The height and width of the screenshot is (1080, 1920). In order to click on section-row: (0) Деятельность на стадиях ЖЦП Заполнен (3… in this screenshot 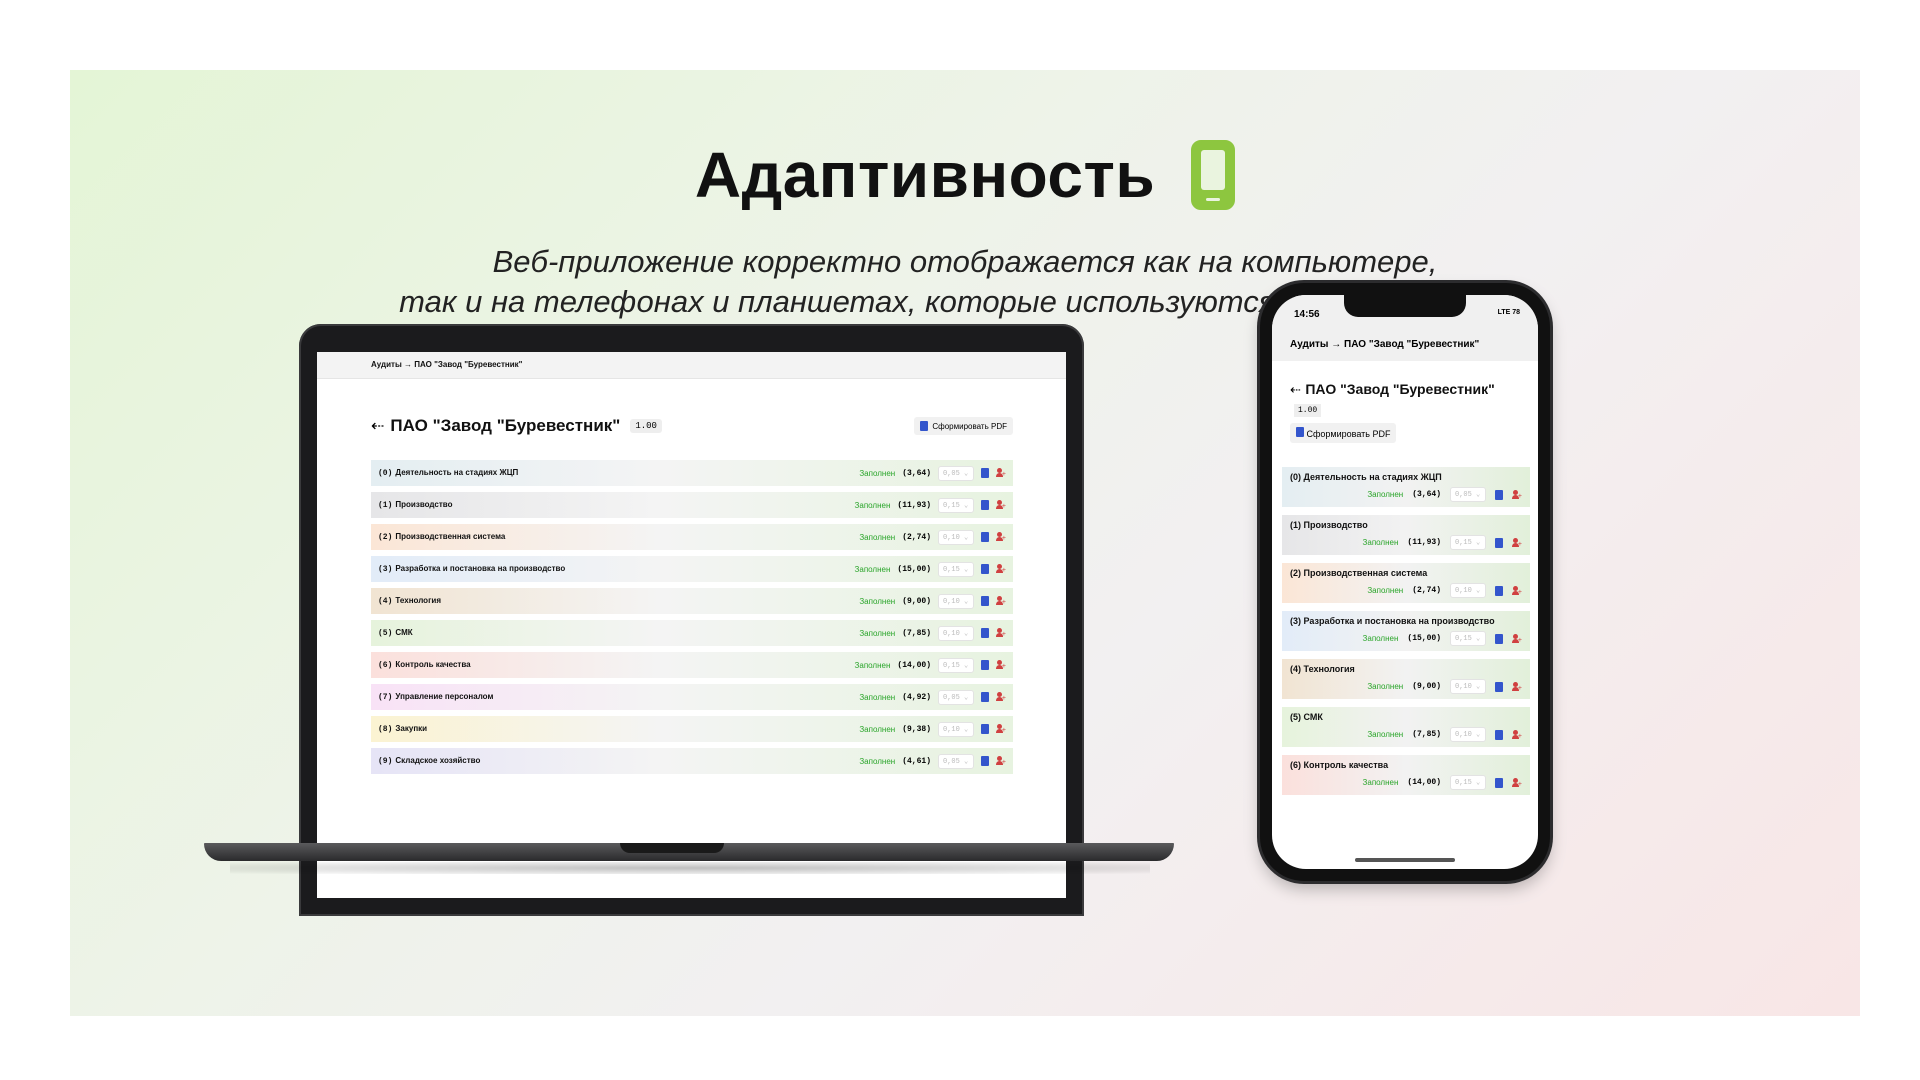, I will do `click(692, 473)`.